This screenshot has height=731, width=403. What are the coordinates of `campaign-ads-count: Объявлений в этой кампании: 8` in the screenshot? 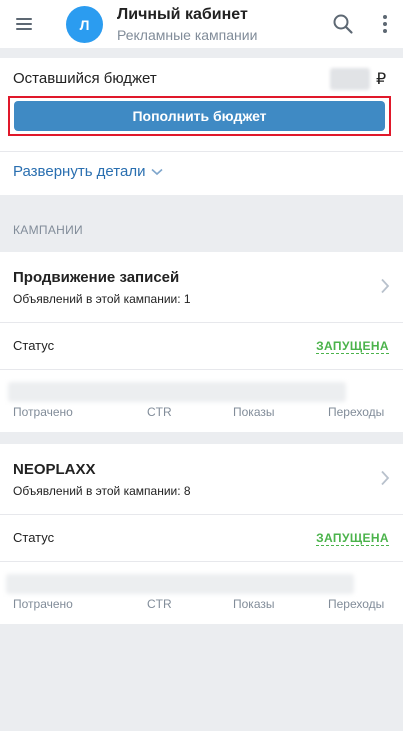 It's located at (102, 491).